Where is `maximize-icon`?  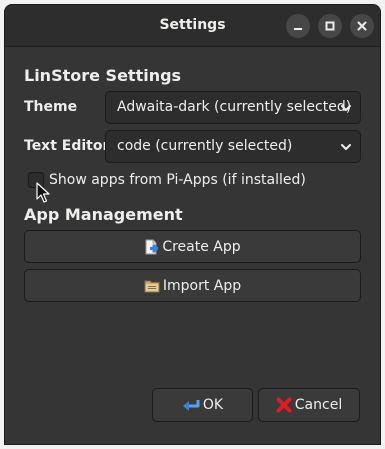
maximize-icon is located at coordinates (330, 26).